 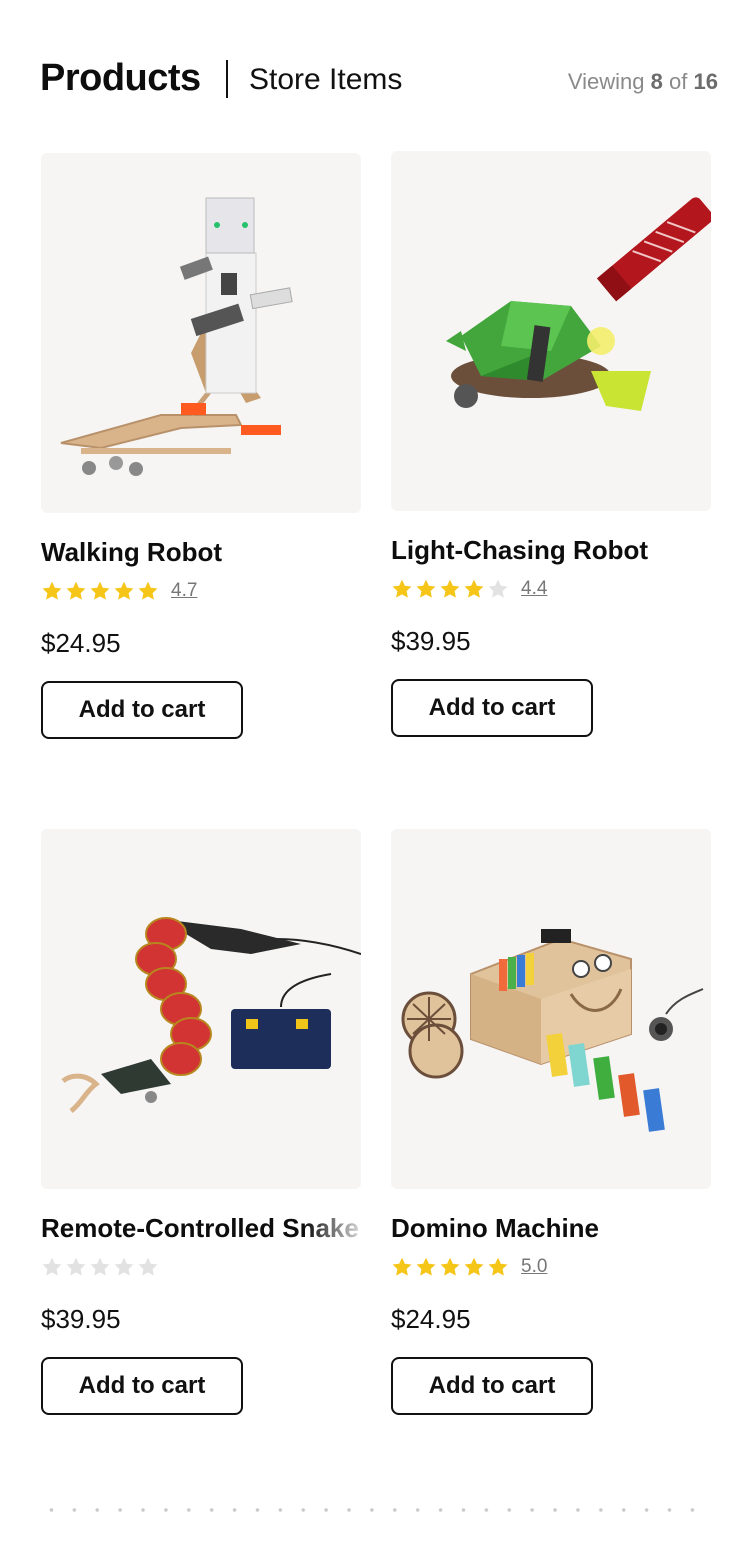 I want to click on rating-score-link: 4.7, so click(x=184, y=591).